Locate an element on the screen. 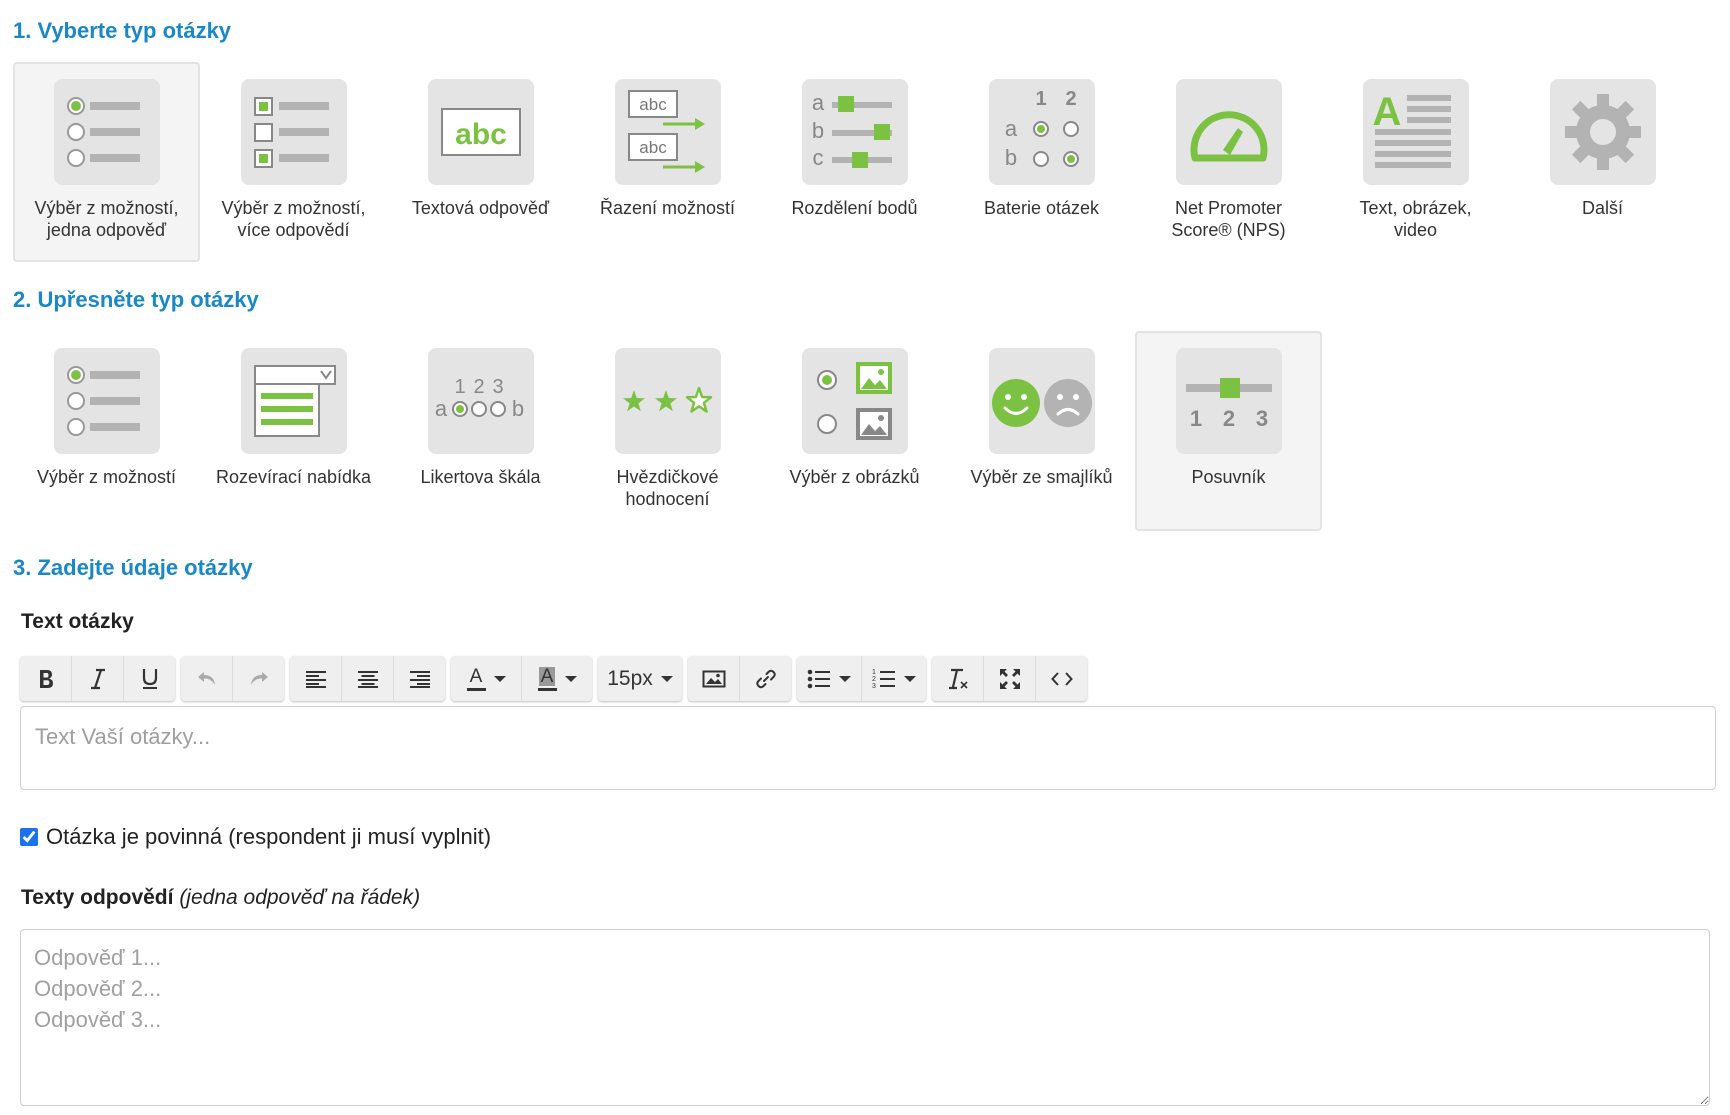 Image resolution: width=1730 pixels, height=1115 pixels. fullscreen-button is located at coordinates (1010, 678).